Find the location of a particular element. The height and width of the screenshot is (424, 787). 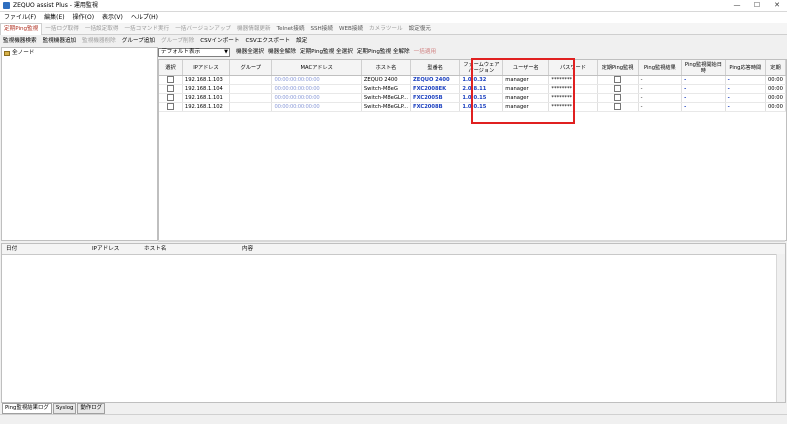

tab-camera-tool: カメラツール is located at coordinates (386, 29).